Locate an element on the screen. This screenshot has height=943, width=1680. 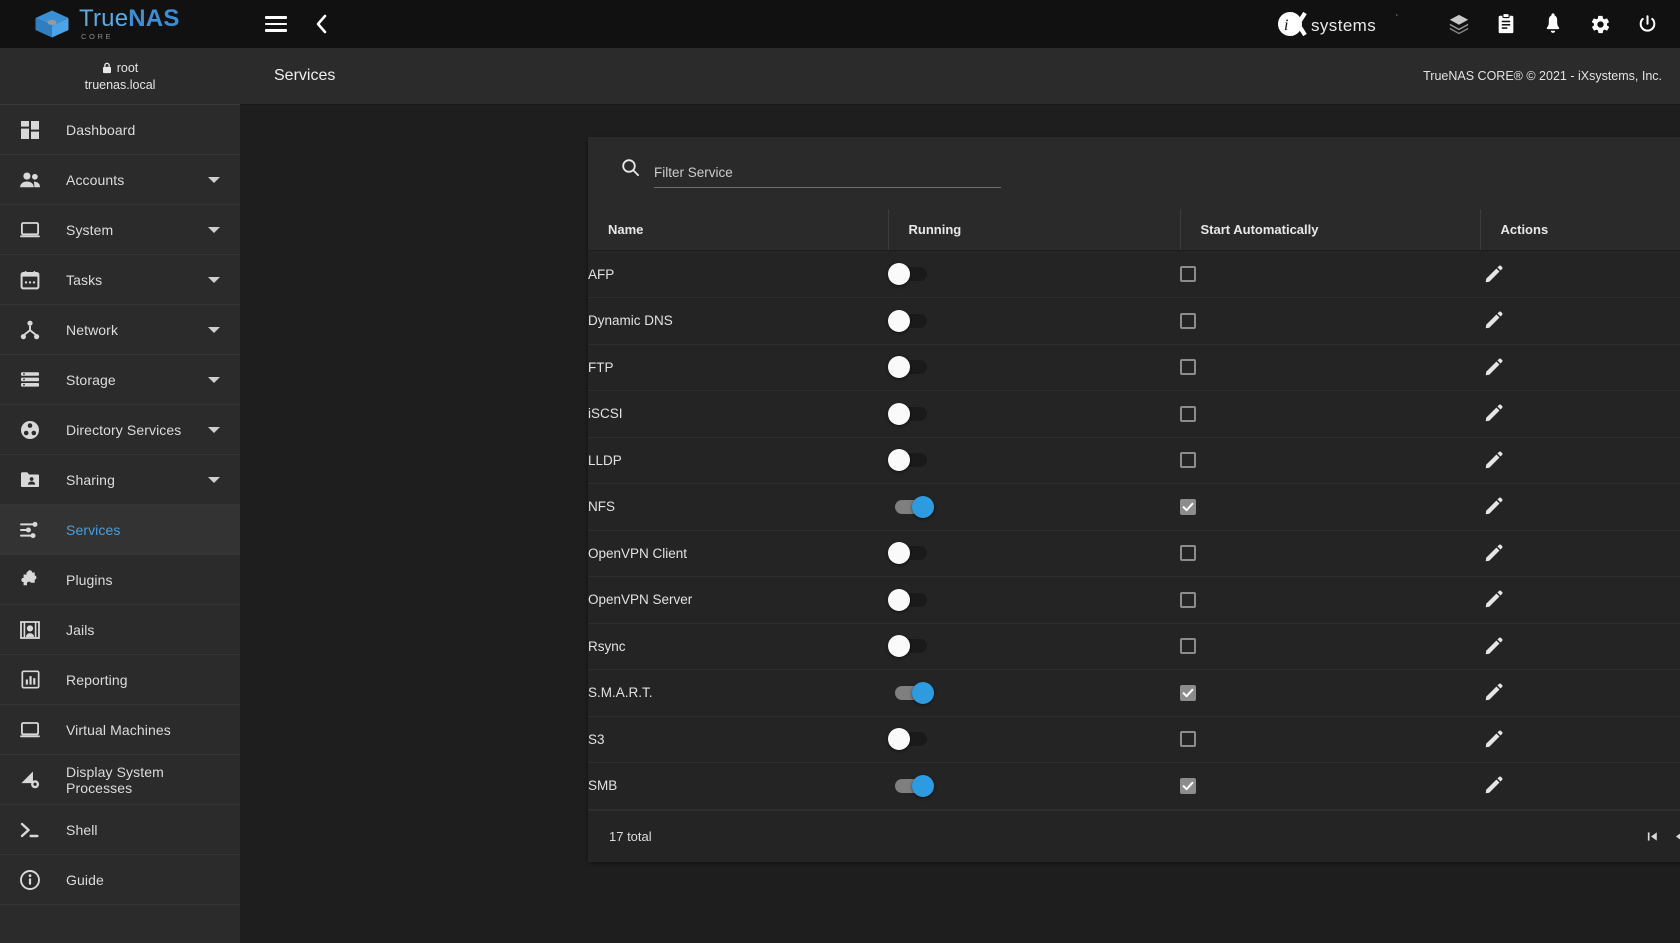
menu-toggle-button is located at coordinates (276, 24).